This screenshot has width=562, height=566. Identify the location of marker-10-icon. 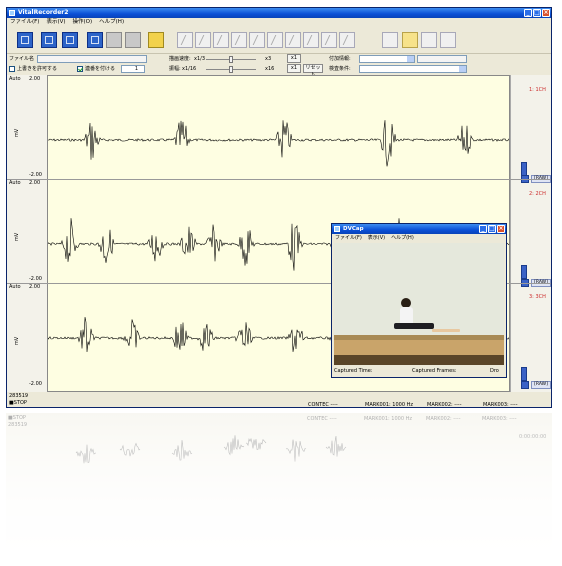
(347, 40).